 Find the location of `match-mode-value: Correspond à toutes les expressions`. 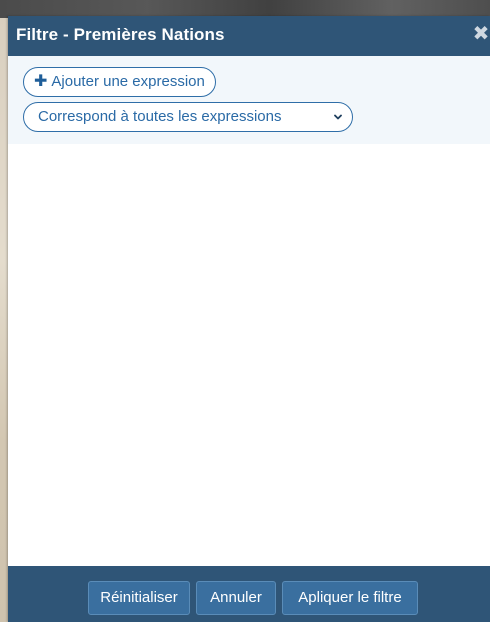

match-mode-value: Correspond à toutes les expressions is located at coordinates (160, 116).